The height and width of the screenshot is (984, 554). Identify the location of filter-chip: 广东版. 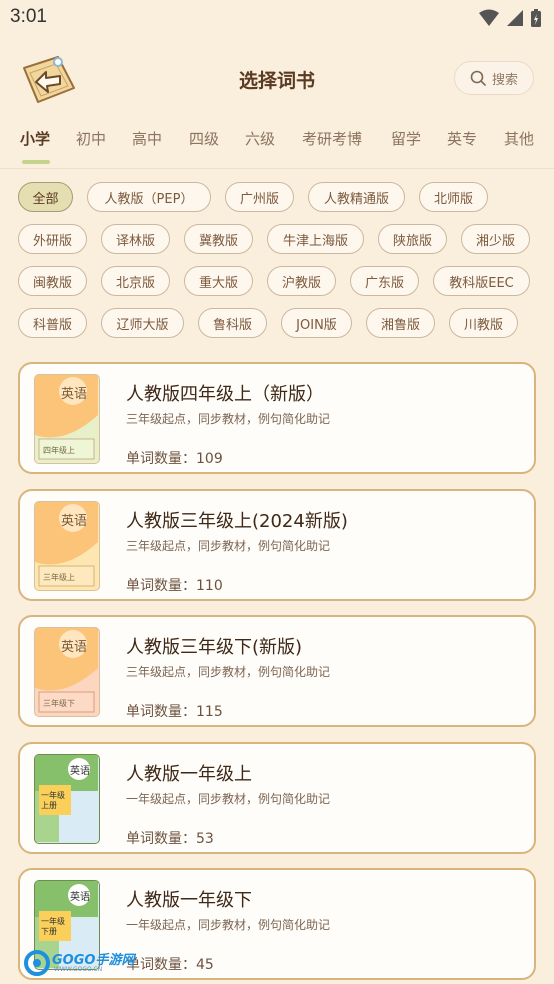
(384, 281).